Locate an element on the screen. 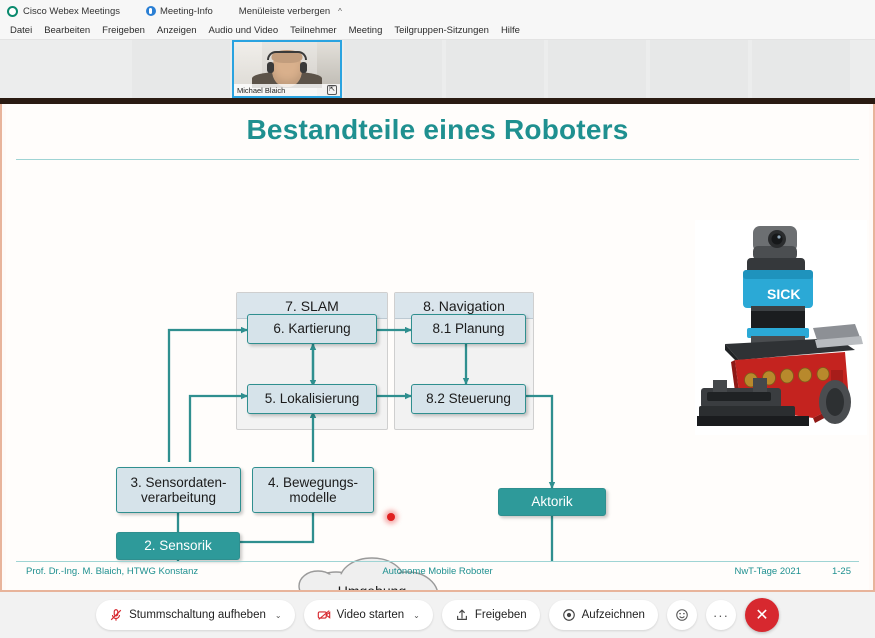 The height and width of the screenshot is (638, 875). mute-button: Stummschaltung aufheben ⌄ is located at coordinates (195, 615).